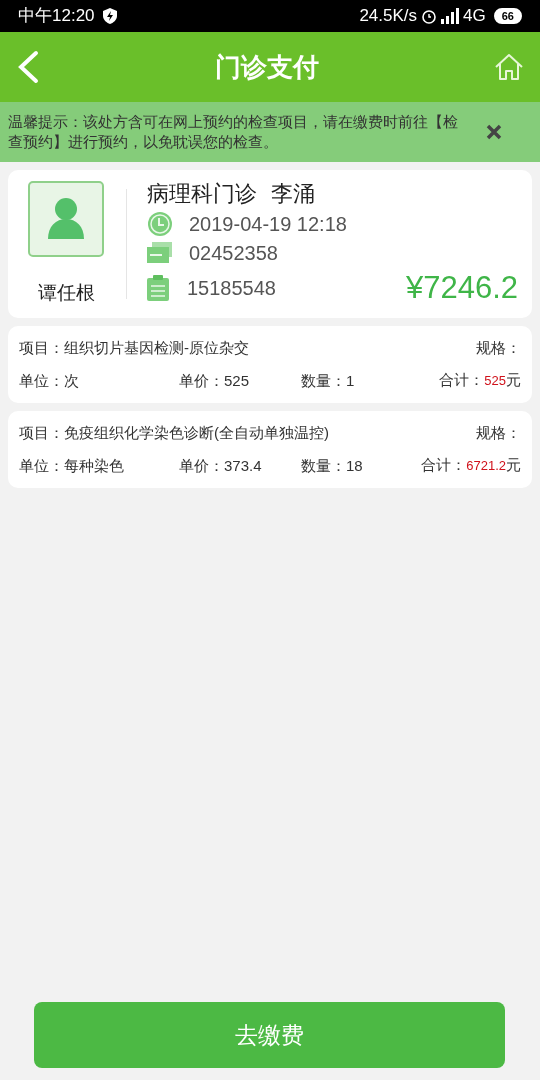 This screenshot has width=540, height=1080. What do you see at coordinates (494, 132) in the screenshot?
I see `close-icon` at bounding box center [494, 132].